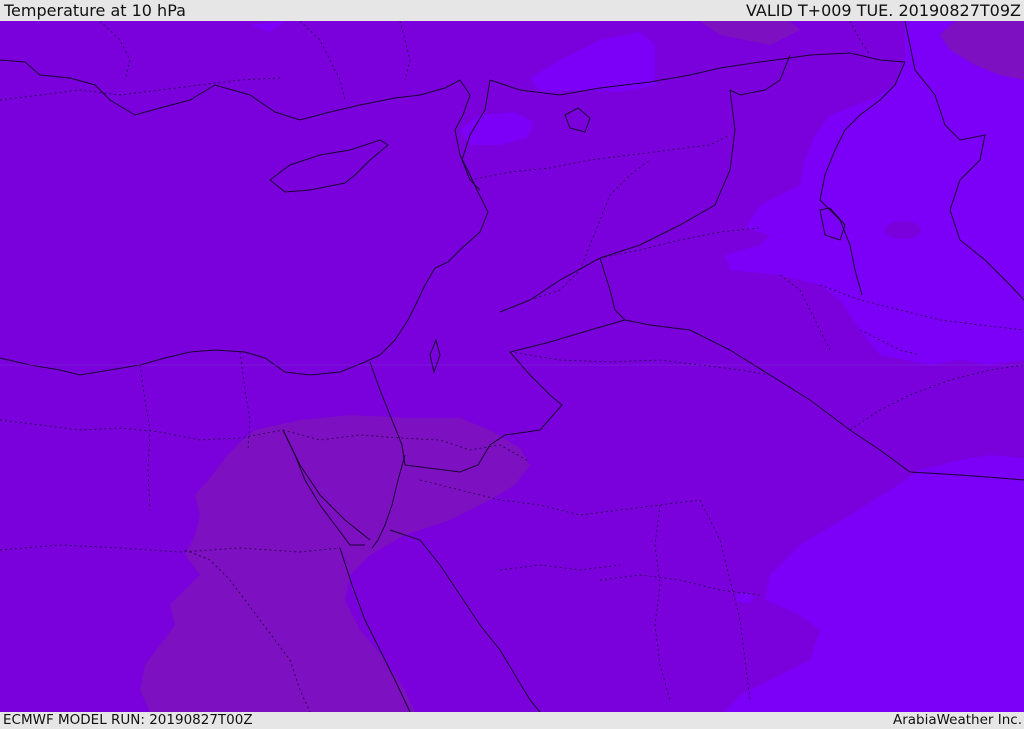  I want to click on warm-spot, so click(903, 230).